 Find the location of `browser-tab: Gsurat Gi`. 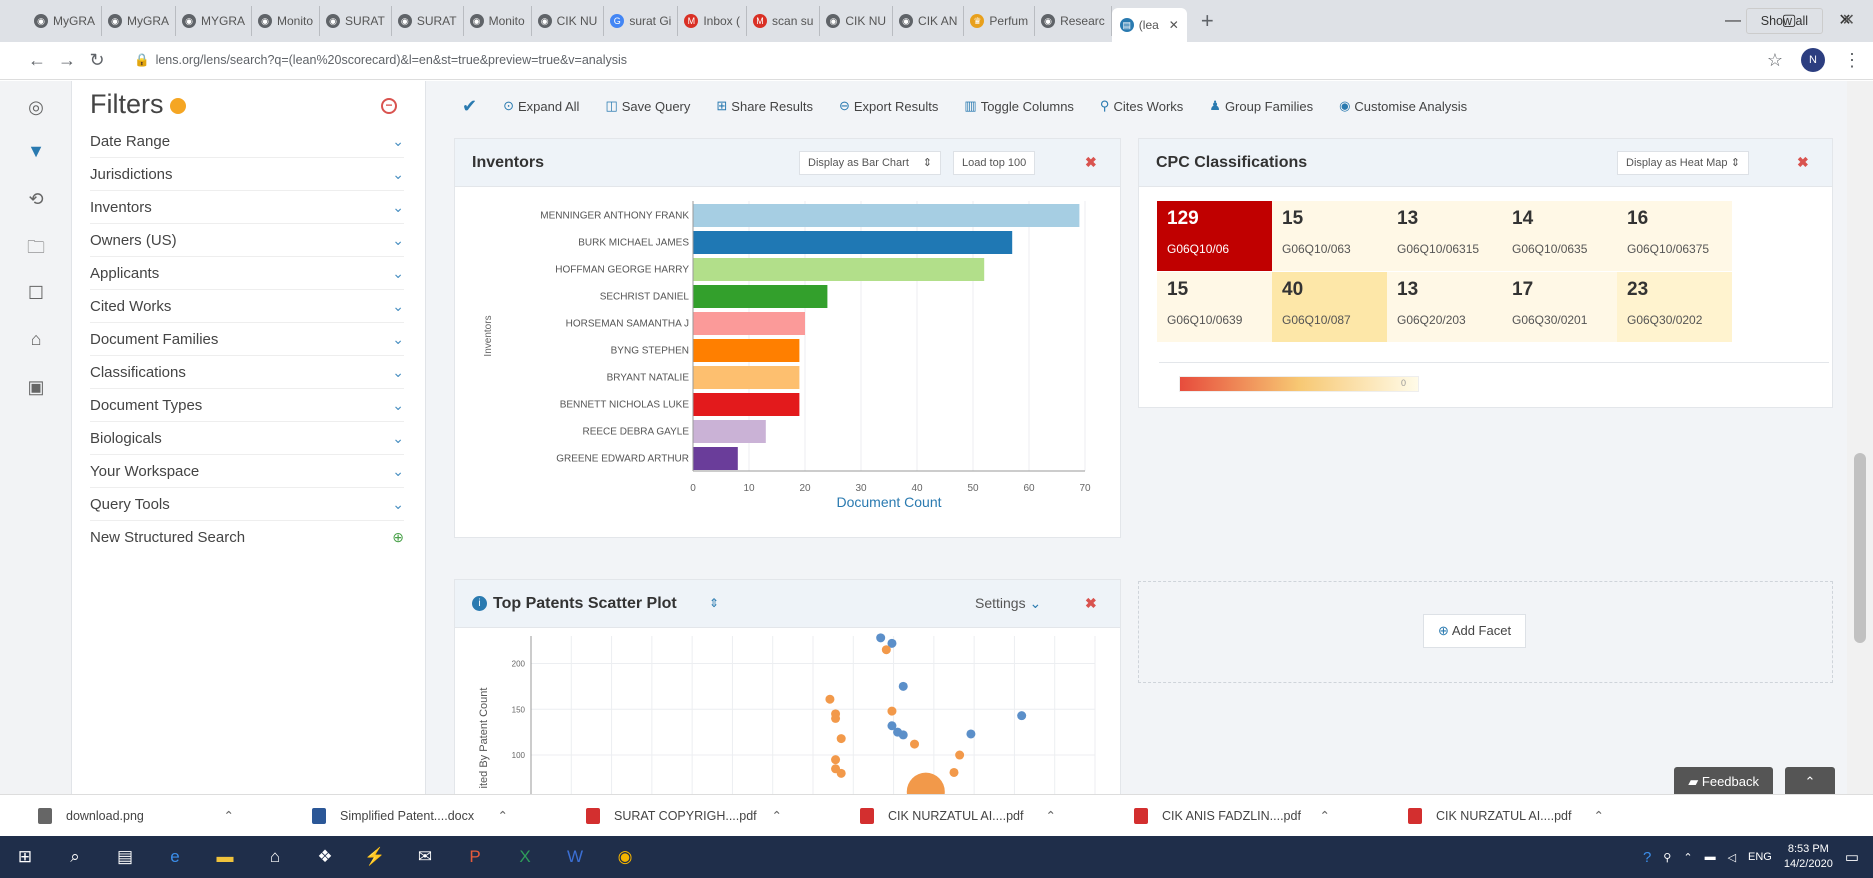

browser-tab: Gsurat Gi is located at coordinates (641, 21).